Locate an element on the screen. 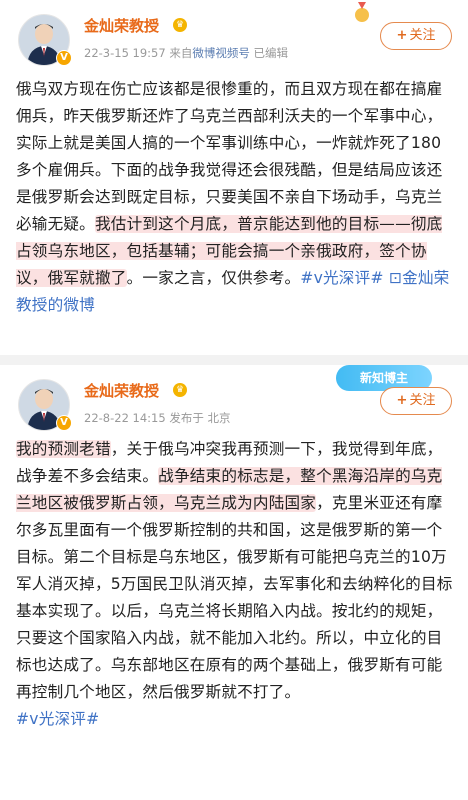 The image size is (468, 800). post-date: 22-8-22 14:15 is located at coordinates (125, 418).